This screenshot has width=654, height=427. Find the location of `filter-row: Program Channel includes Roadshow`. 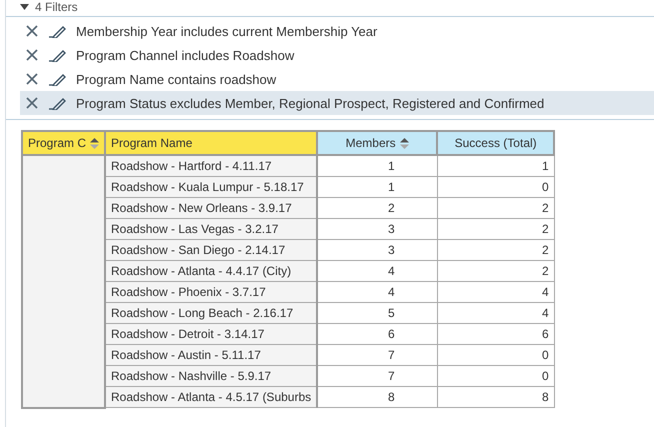

filter-row: Program Channel includes Roadshow is located at coordinates (337, 55).